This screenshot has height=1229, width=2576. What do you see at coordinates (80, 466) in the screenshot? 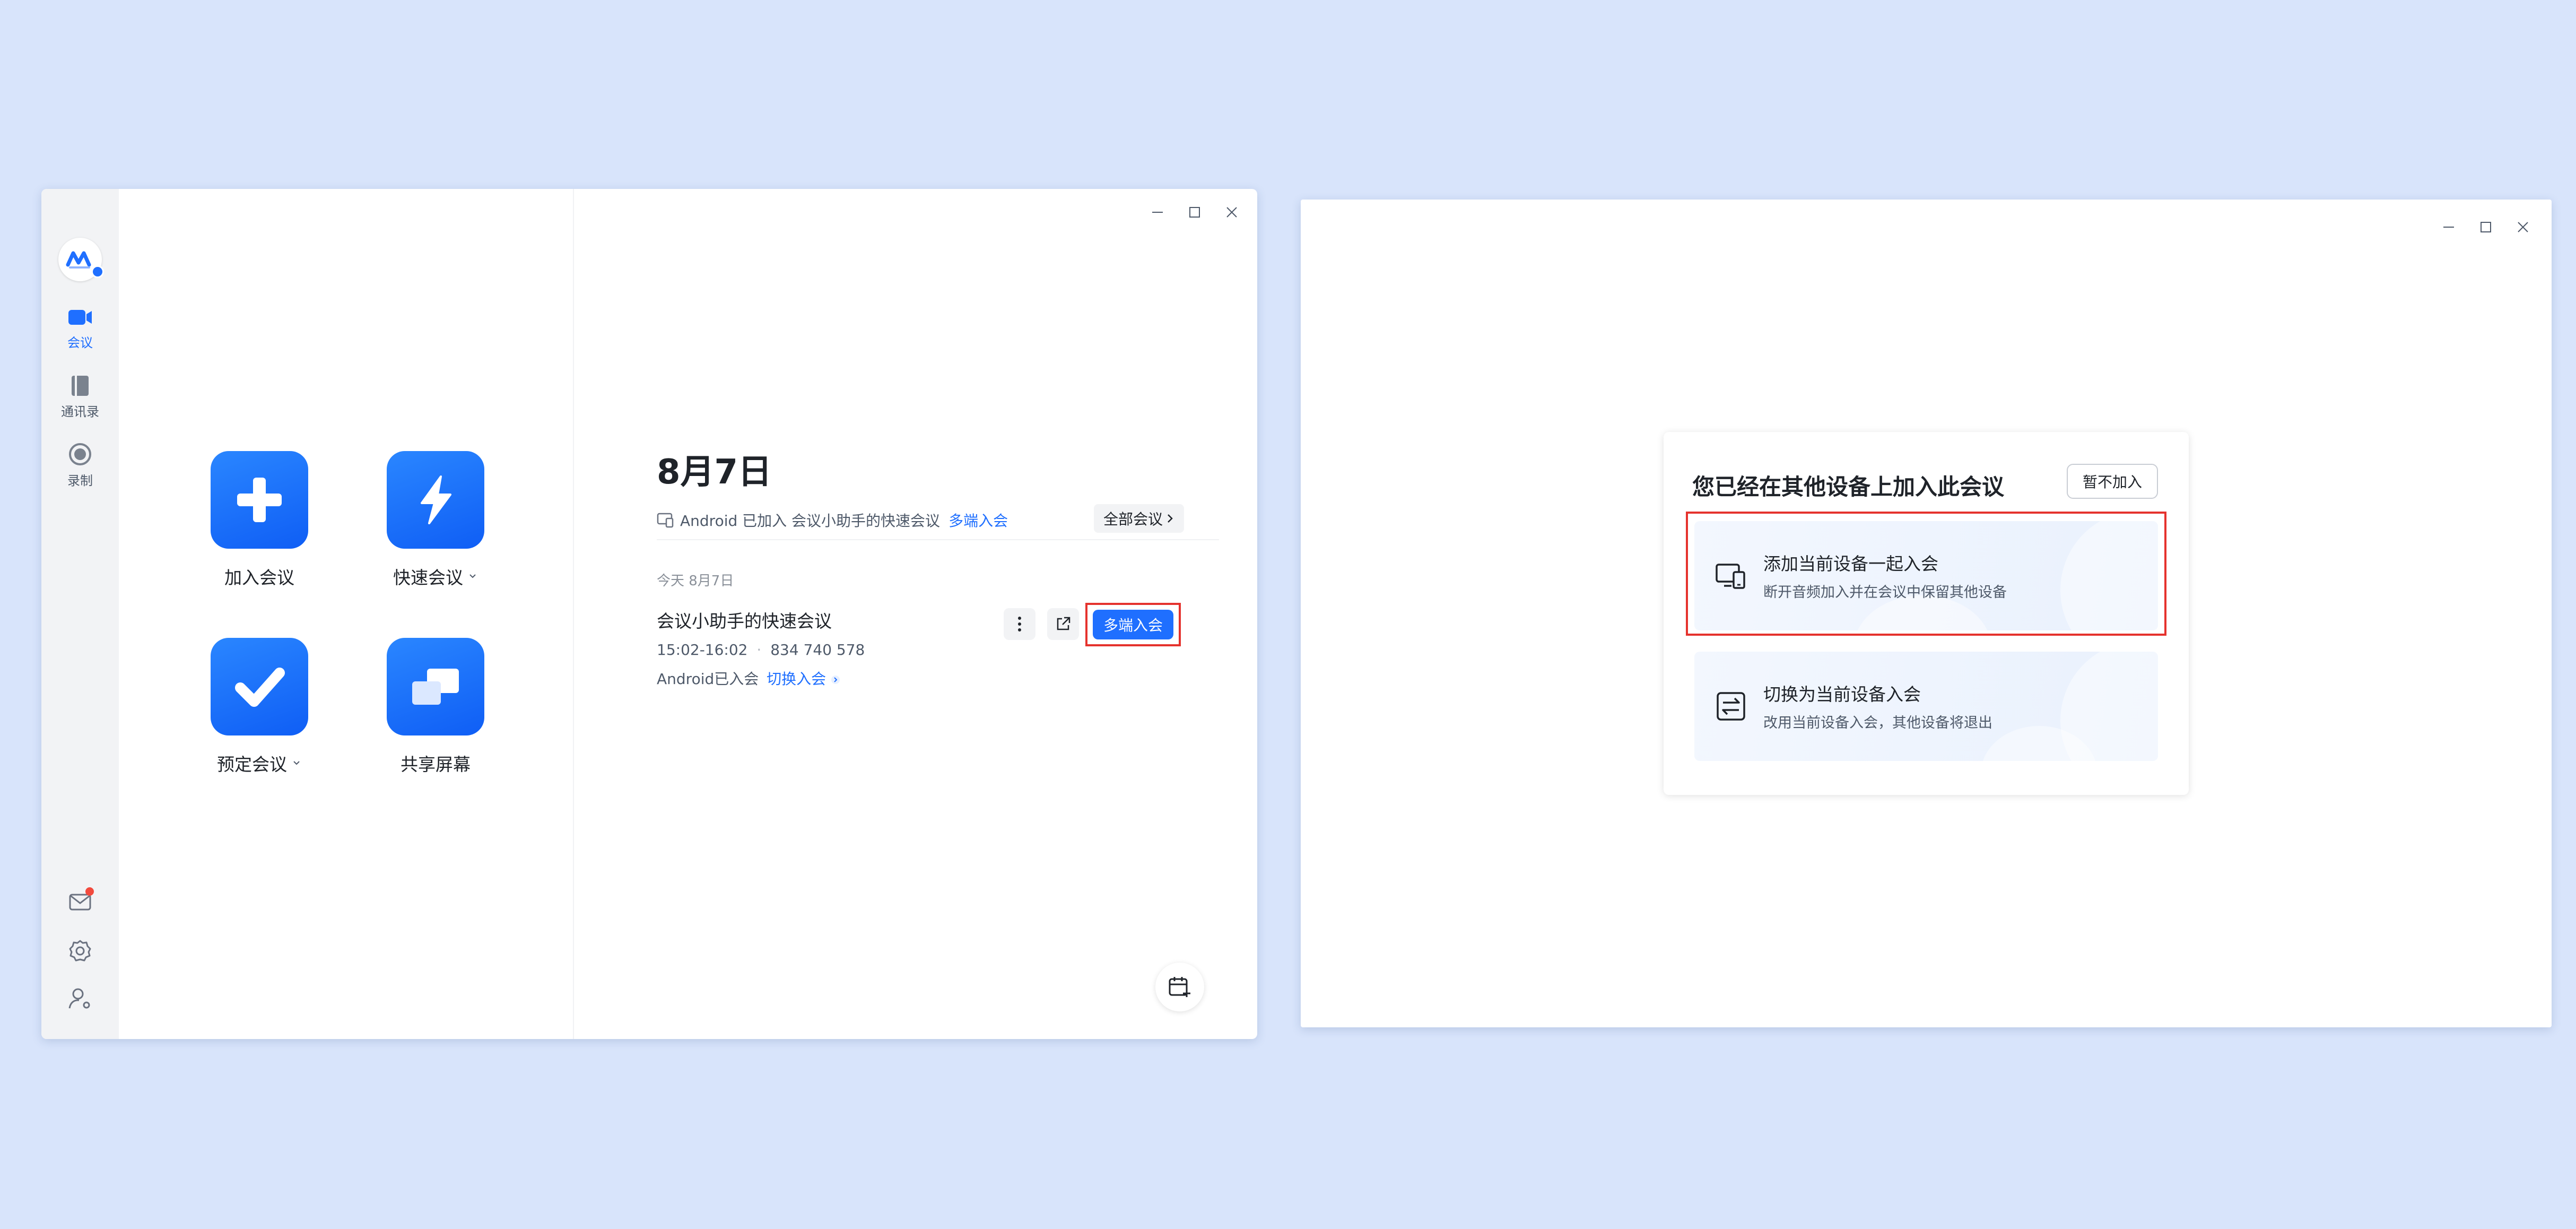
I see `sidebar-item-recording: 录制` at bounding box center [80, 466].